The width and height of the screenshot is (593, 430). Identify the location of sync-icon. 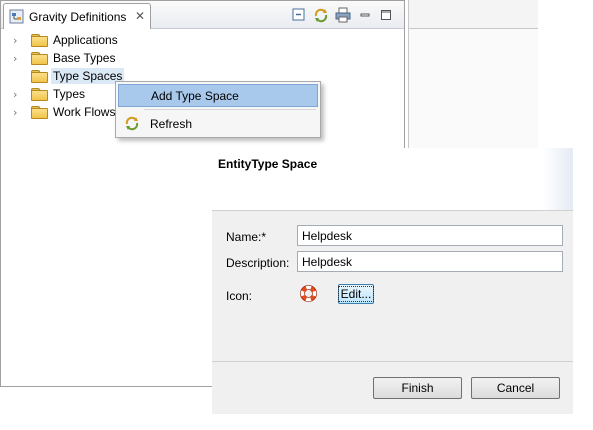
(321, 15).